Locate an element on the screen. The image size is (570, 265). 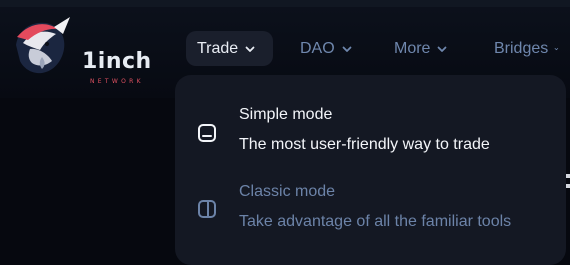
nav-bridges: Bridges is located at coordinates (526, 48).